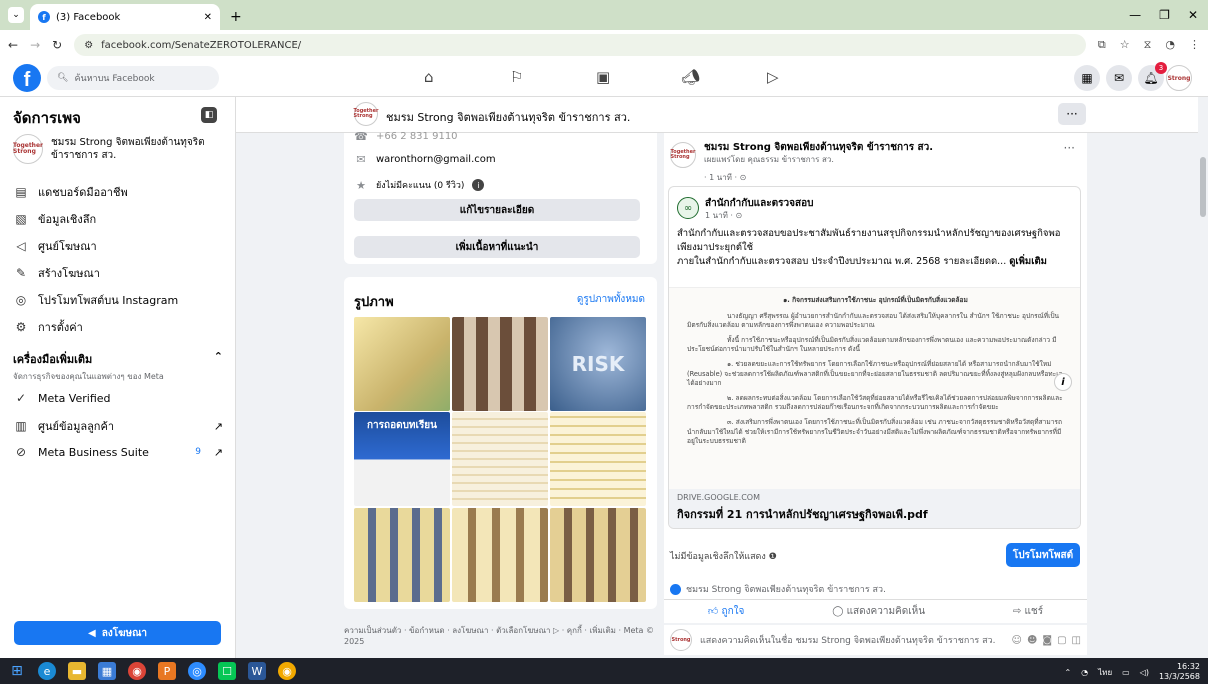  Describe the element at coordinates (402, 459) in the screenshot. I see `photo-tile: การถอดบทเรียน` at that location.